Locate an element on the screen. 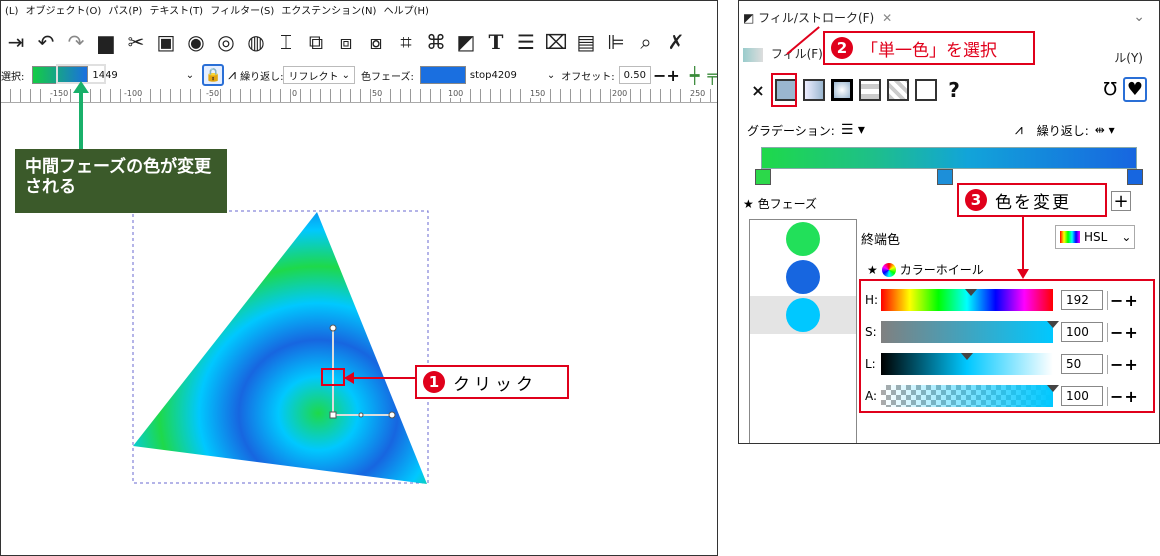  unset-paint-button: ? is located at coordinates (954, 90).